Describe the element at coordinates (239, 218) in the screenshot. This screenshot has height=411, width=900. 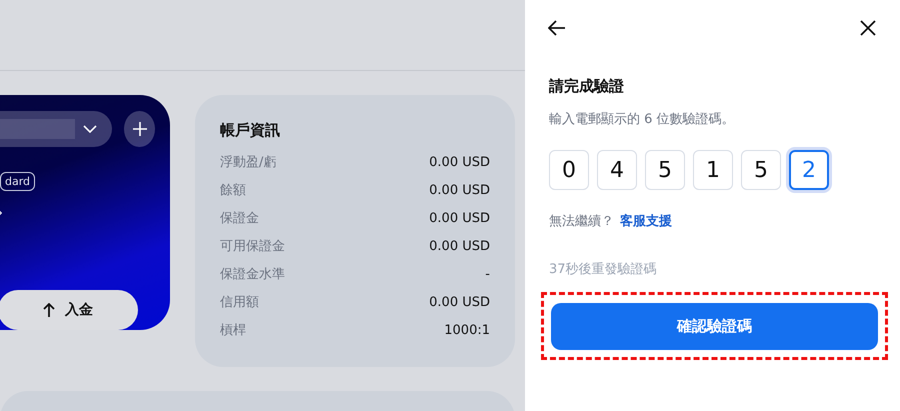
I see `field-label: 保證金` at that location.